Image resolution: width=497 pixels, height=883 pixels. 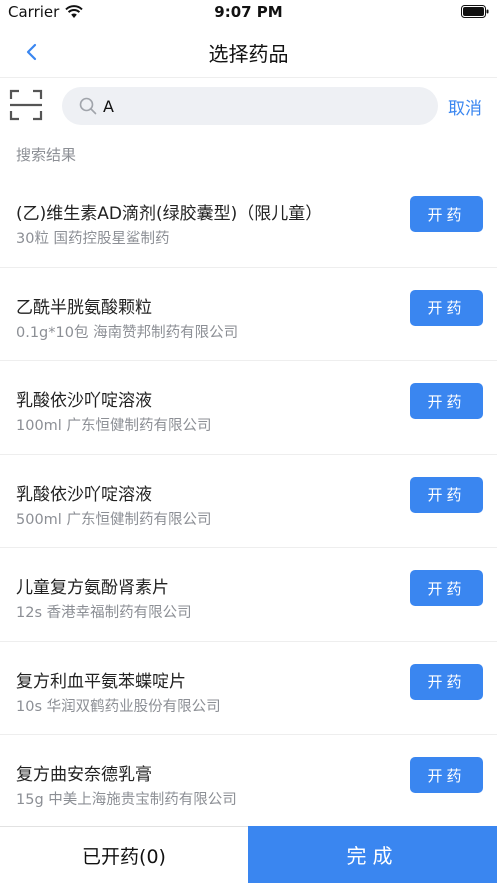 What do you see at coordinates (124, 854) in the screenshot?
I see `prescribed-count-button: 已开药(0)` at bounding box center [124, 854].